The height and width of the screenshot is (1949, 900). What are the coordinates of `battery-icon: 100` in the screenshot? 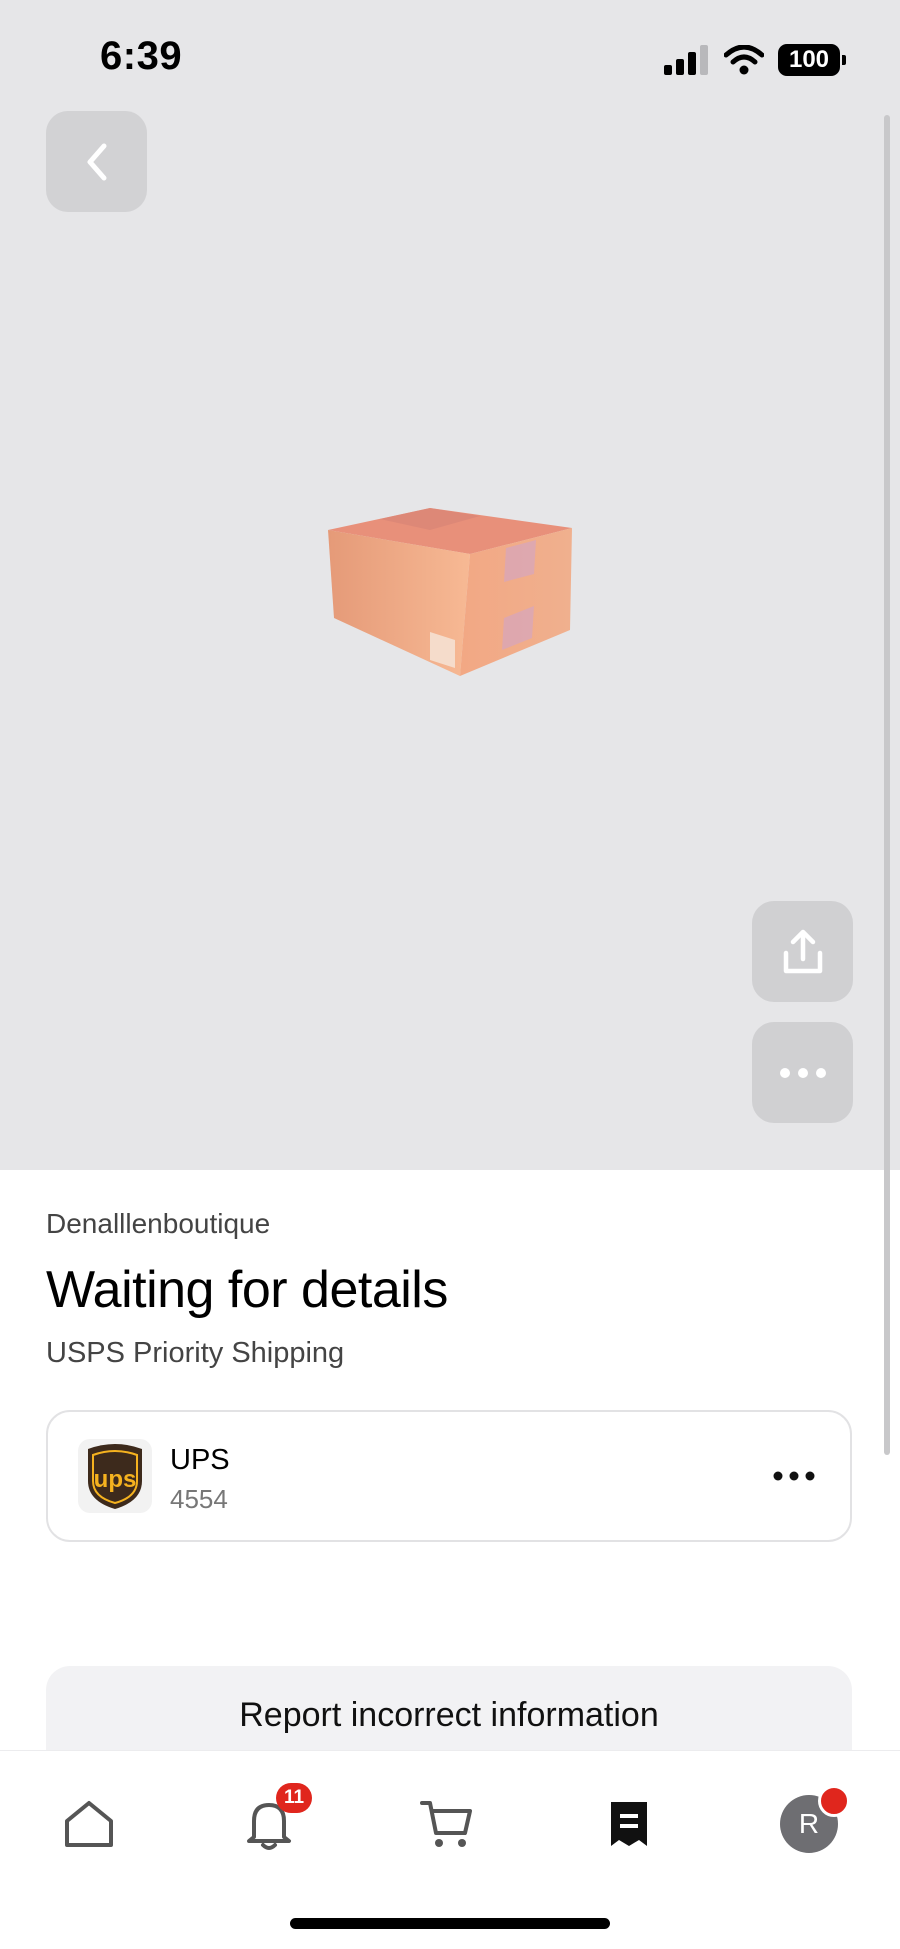 It's located at (812, 60).